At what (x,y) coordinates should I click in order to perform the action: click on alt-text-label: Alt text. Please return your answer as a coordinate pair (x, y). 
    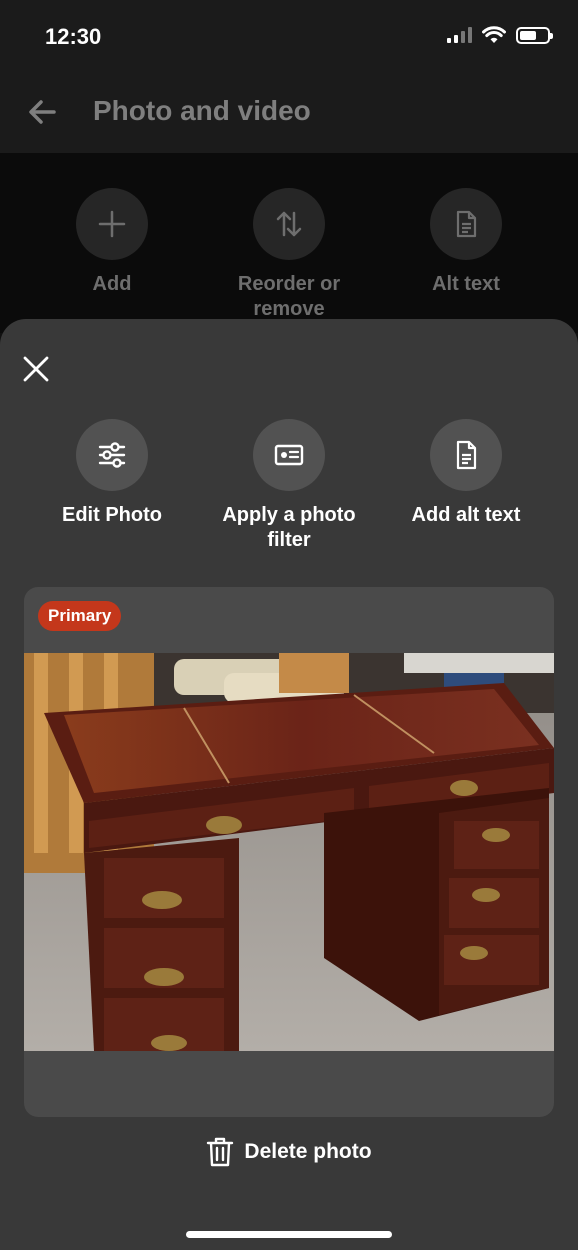
    Looking at the image, I should click on (466, 284).